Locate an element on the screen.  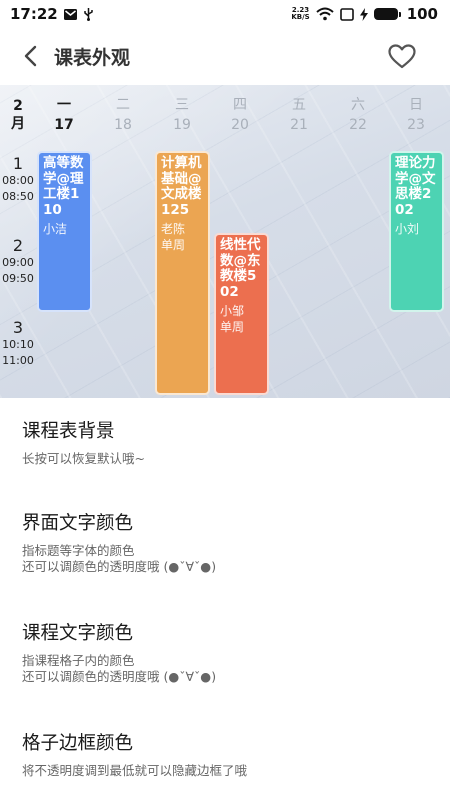
status-time: 17:22 is located at coordinates (34, 14).